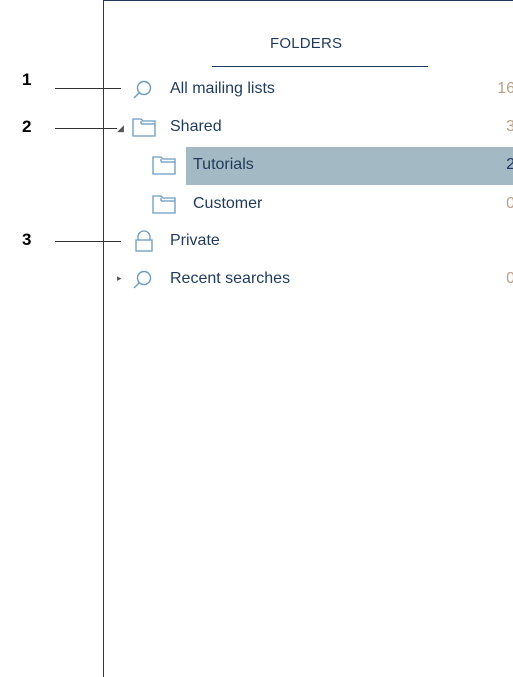 Image resolution: width=513 pixels, height=677 pixels. I want to click on callout-1: 1, so click(27, 79).